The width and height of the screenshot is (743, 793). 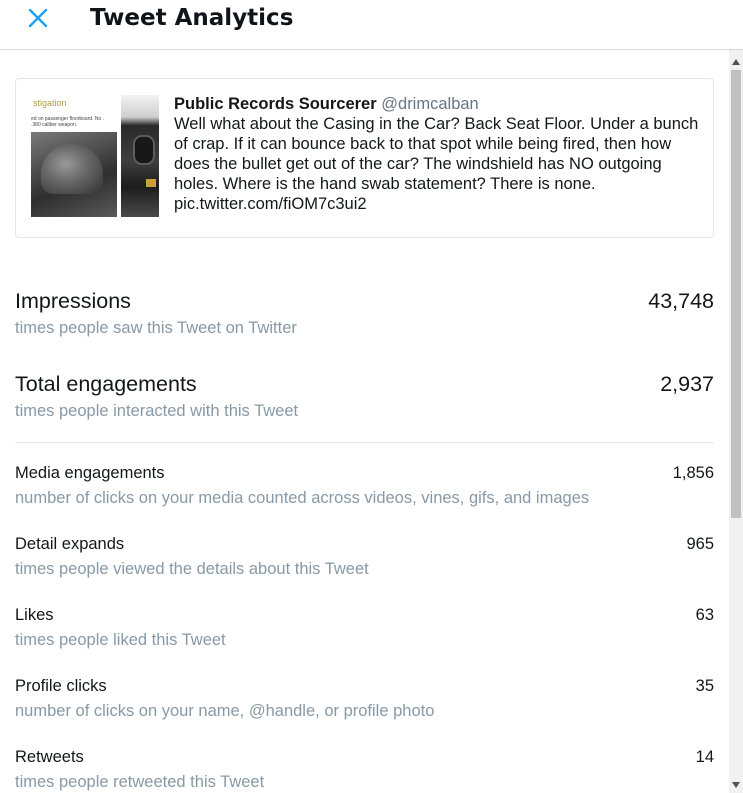 What do you see at coordinates (49, 757) in the screenshot?
I see `metric-label: Retweets` at bounding box center [49, 757].